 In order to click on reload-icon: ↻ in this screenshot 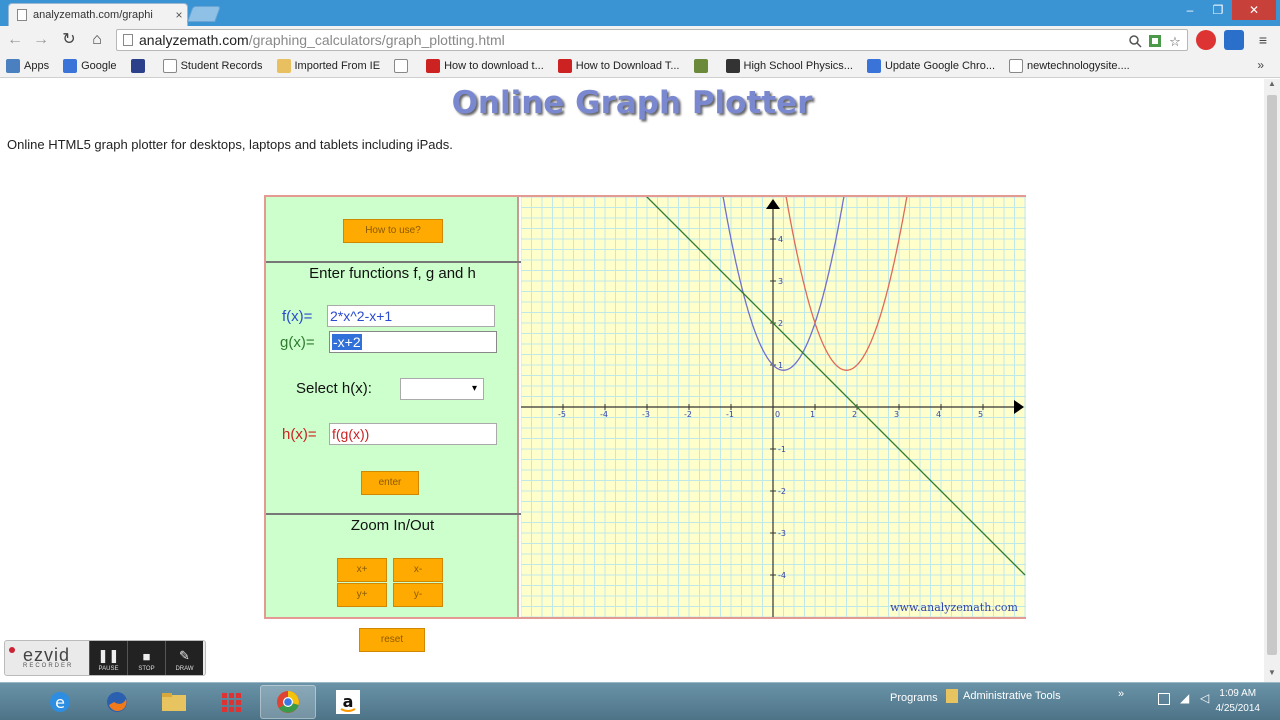, I will do `click(69, 40)`.